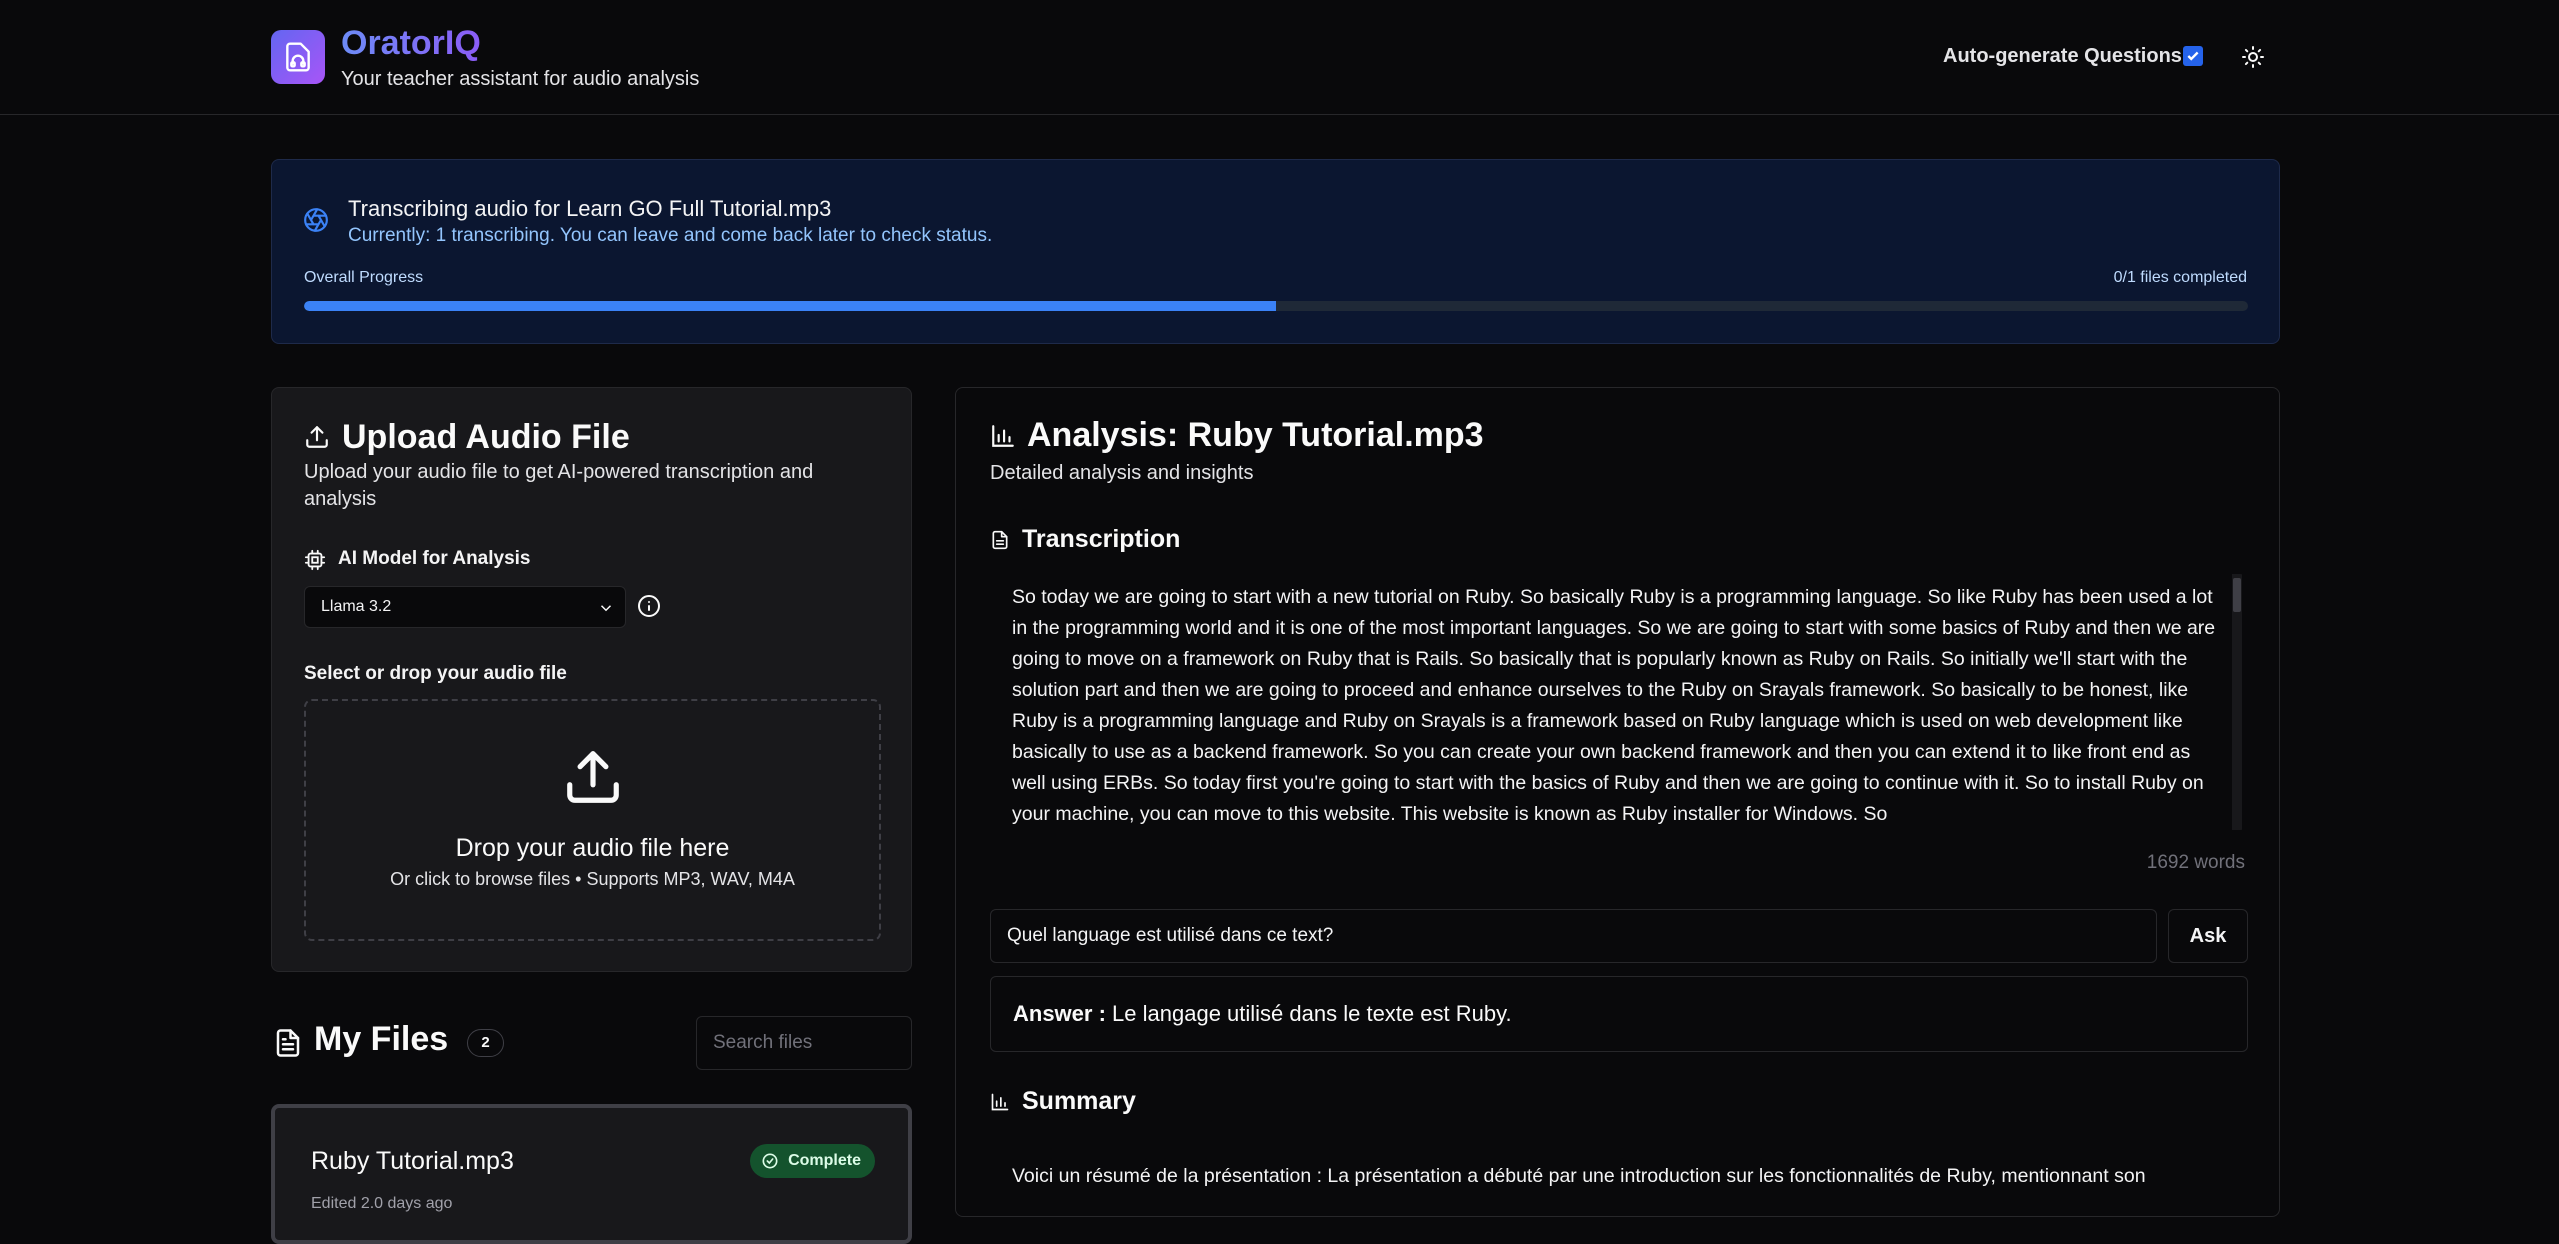 This screenshot has height=1244, width=2559. Describe the element at coordinates (412, 1161) in the screenshot. I see `file-name: Ruby Tutorial.mp3` at that location.